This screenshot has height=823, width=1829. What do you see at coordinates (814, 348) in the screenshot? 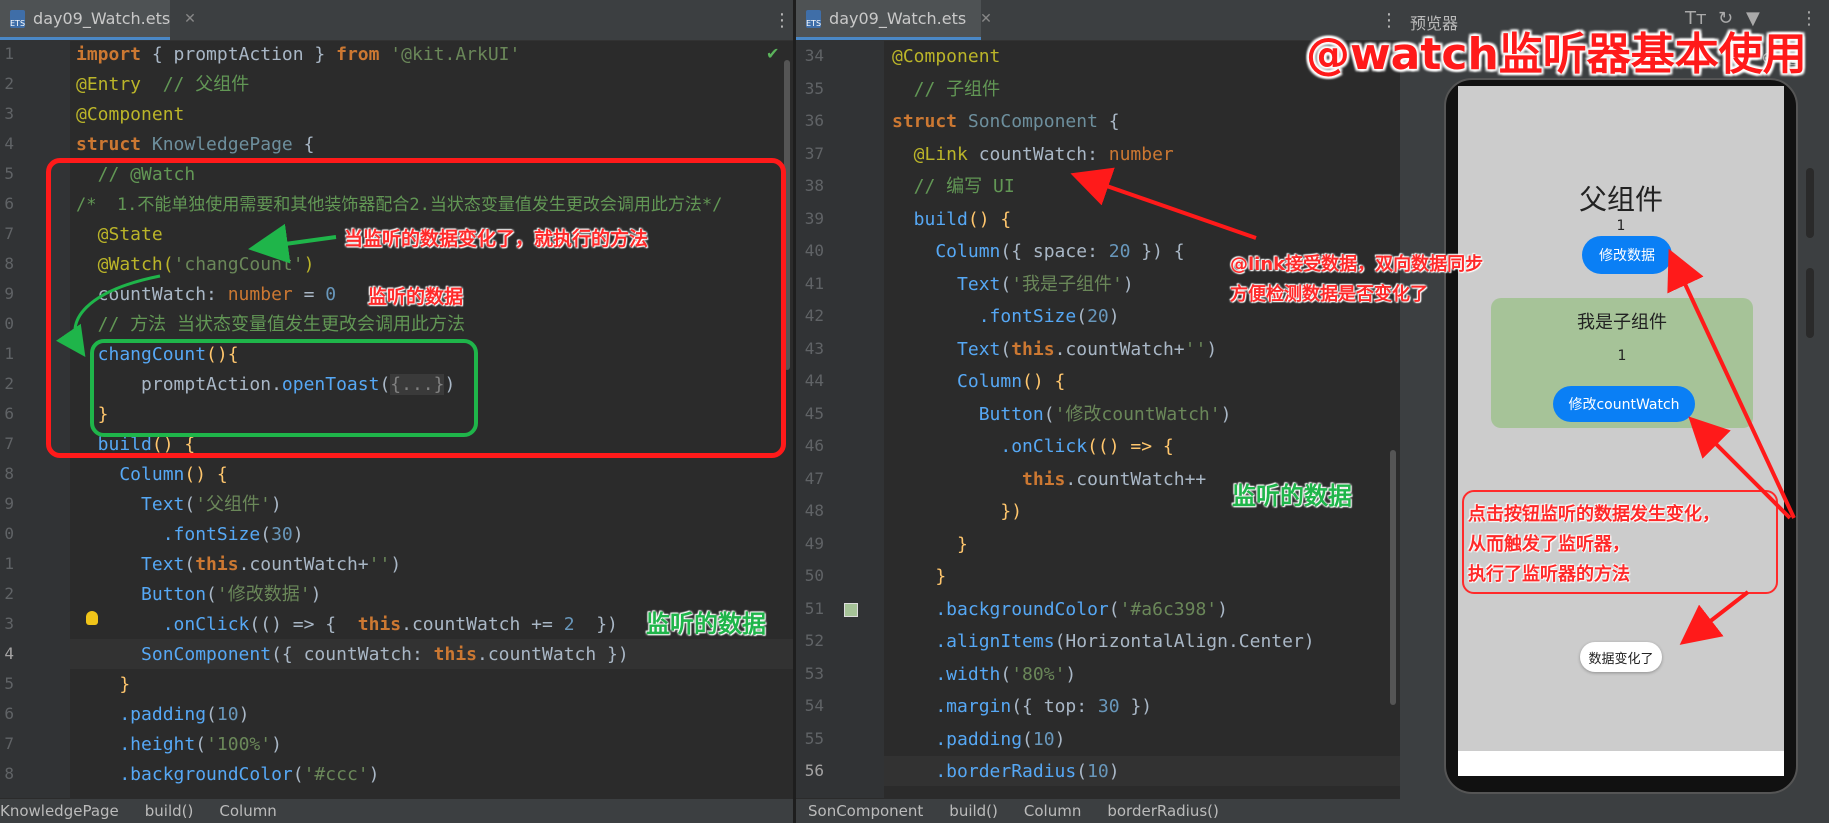
I see `line-number: 43` at bounding box center [814, 348].